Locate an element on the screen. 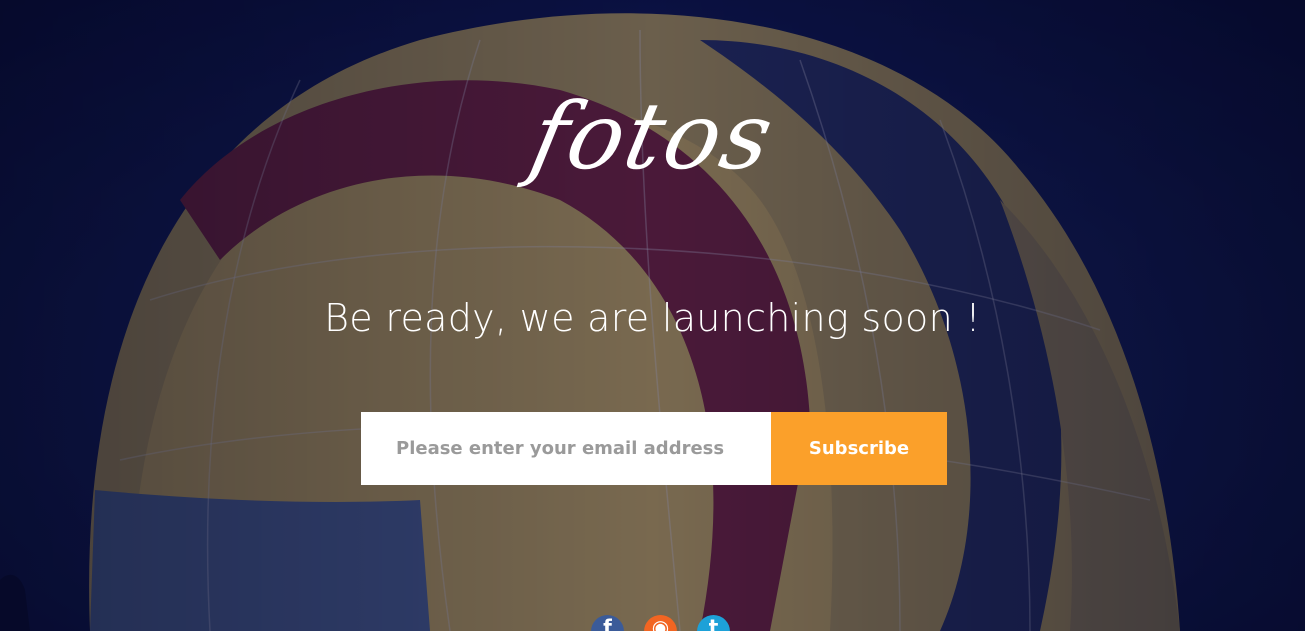 The image size is (1305, 631). facebook-icon: f is located at coordinates (607, 623).